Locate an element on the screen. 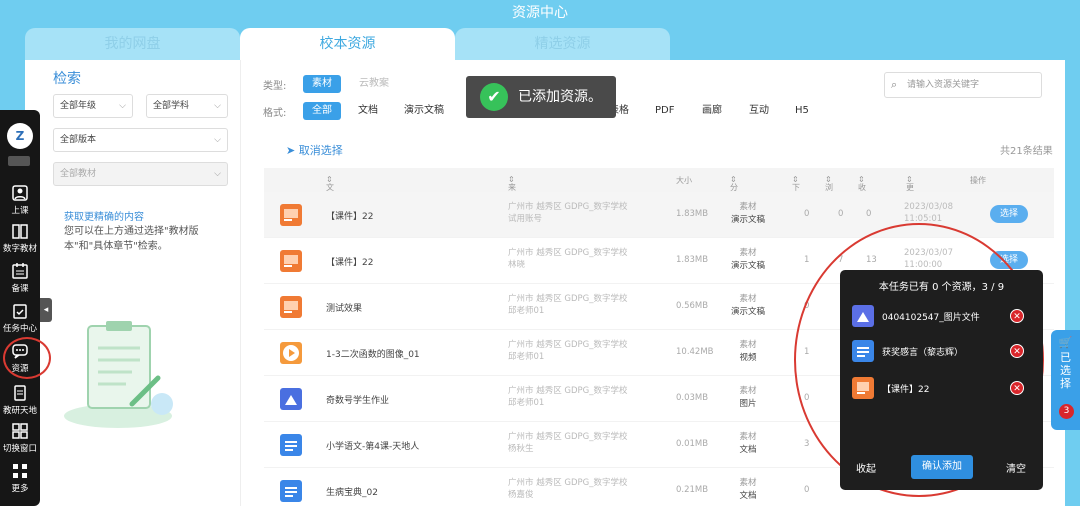  grade-select-value: 全部年级 is located at coordinates (78, 106).